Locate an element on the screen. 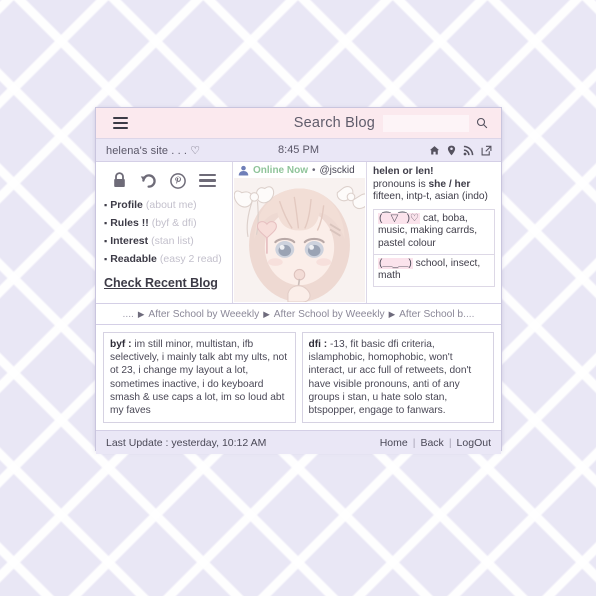 The image size is (596, 596). check-recent-blog-link: Check Recent Blog is located at coordinates (168, 283).